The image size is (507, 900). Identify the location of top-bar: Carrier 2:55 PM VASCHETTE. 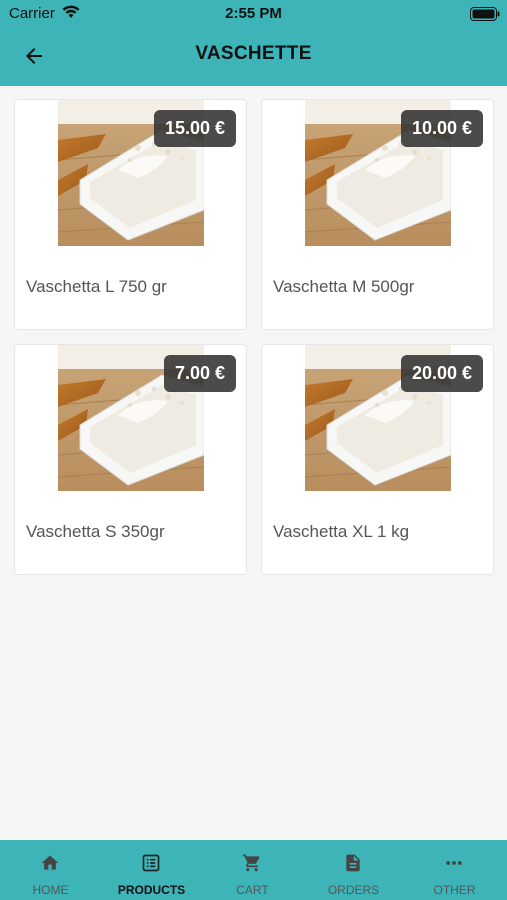
(253, 43).